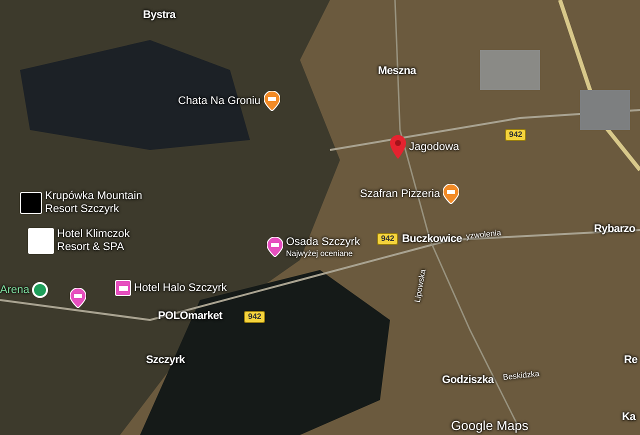 This screenshot has width=640, height=435. I want to click on bed-icon, so click(123, 288).